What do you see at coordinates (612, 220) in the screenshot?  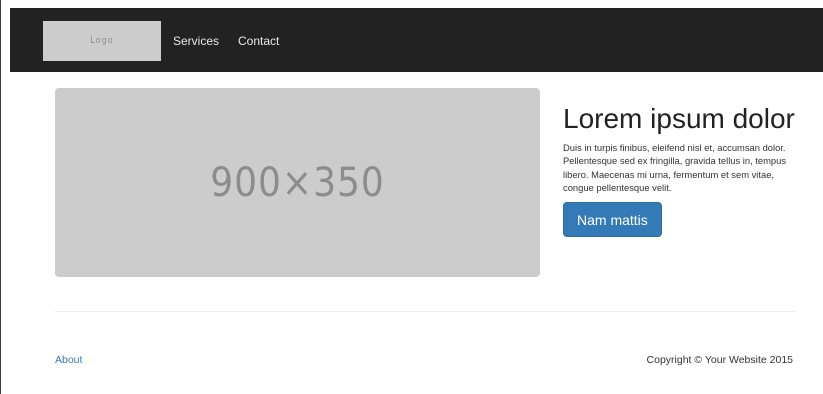 I see `cta-button: Nam mattis` at bounding box center [612, 220].